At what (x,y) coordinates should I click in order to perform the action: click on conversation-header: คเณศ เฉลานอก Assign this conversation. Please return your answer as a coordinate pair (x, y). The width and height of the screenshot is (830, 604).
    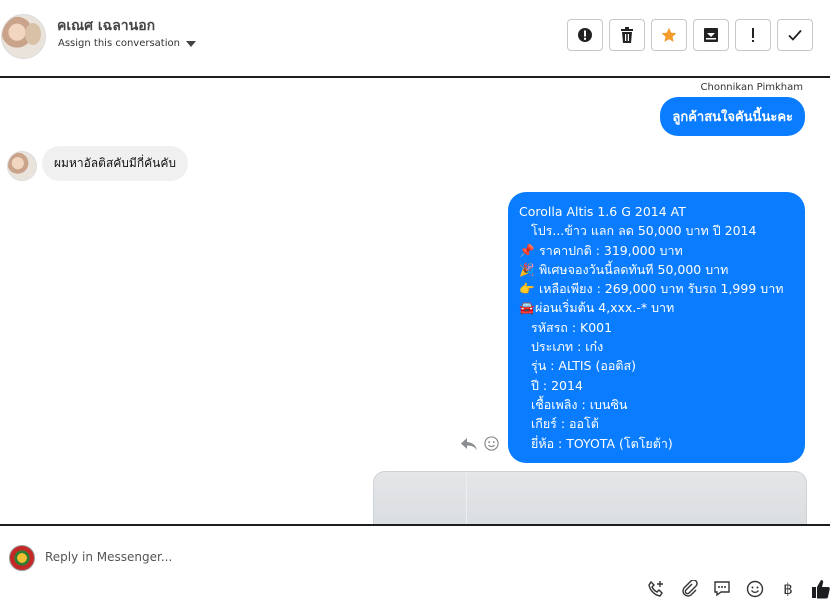
    Looking at the image, I should click on (415, 38).